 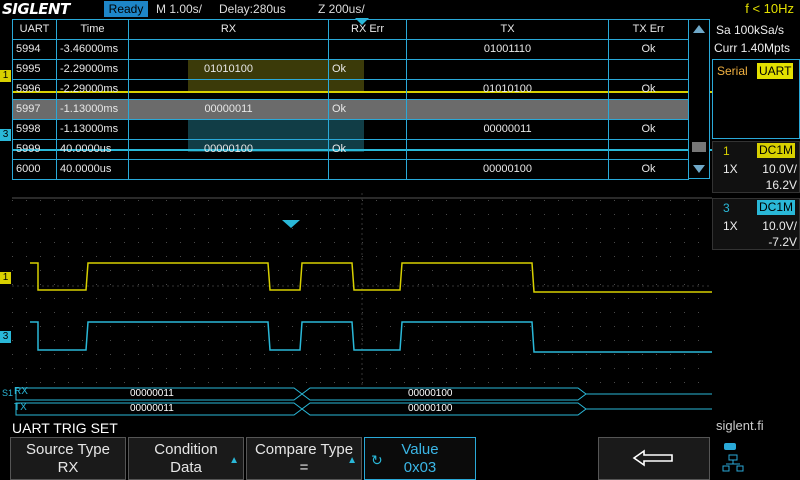 What do you see at coordinates (5, 278) in the screenshot?
I see `ch1-offset-marker: 1` at bounding box center [5, 278].